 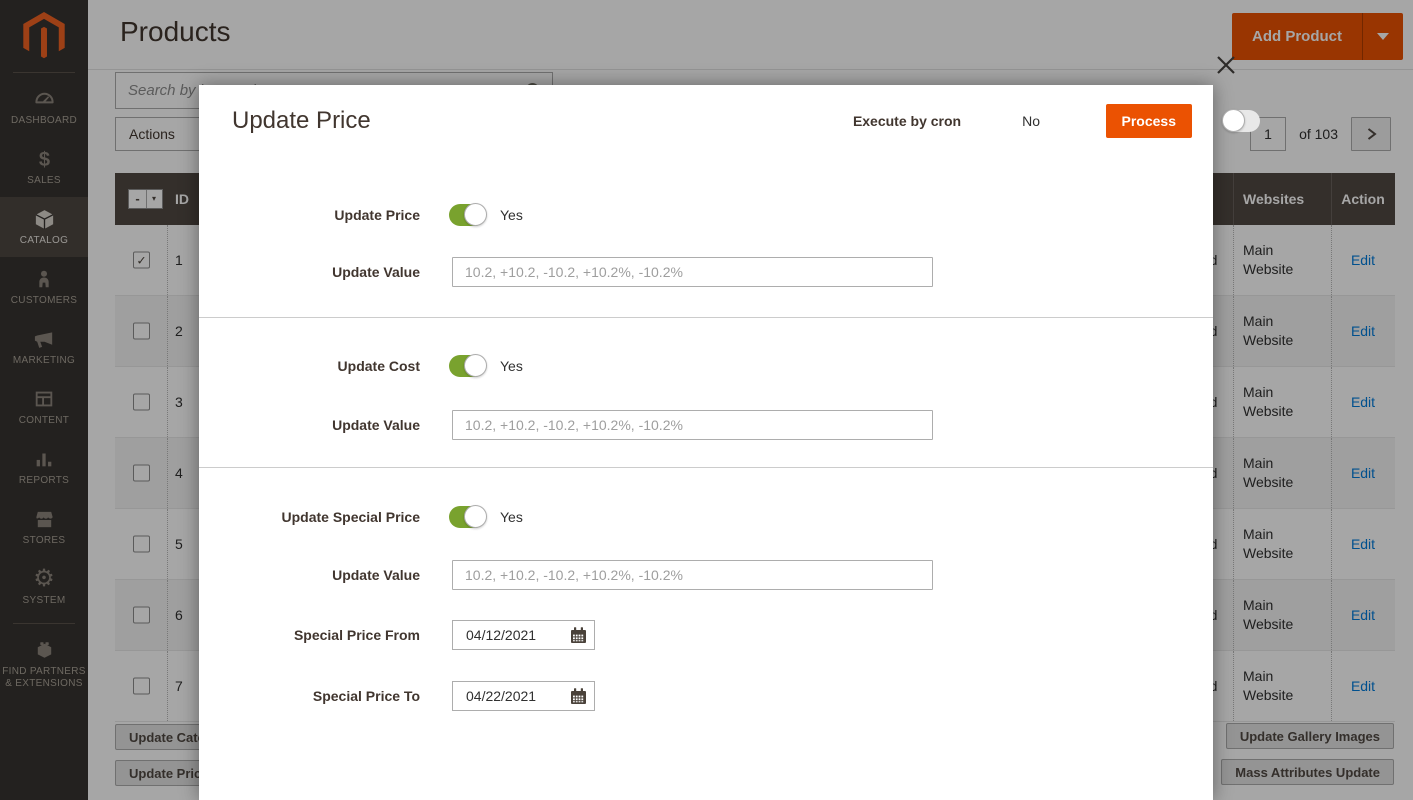 What do you see at coordinates (706, 214) in the screenshot?
I see `toggle-field: Update Price Yes` at bounding box center [706, 214].